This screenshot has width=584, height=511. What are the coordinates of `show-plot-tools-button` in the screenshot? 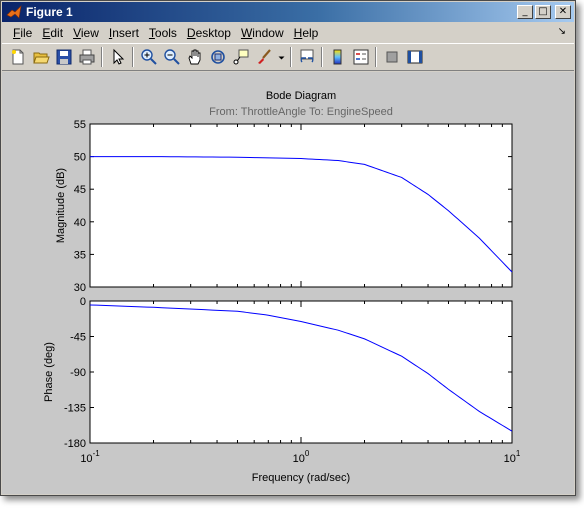 It's located at (414, 57).